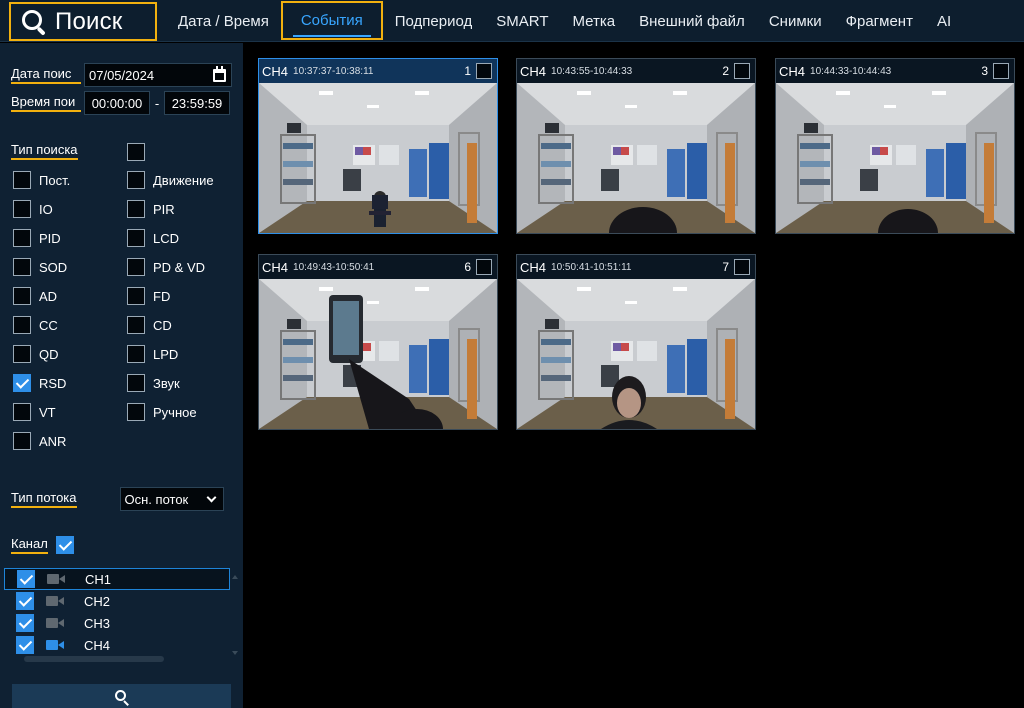  What do you see at coordinates (149, 325) in the screenshot?
I see `event-type-cd: CD` at bounding box center [149, 325].